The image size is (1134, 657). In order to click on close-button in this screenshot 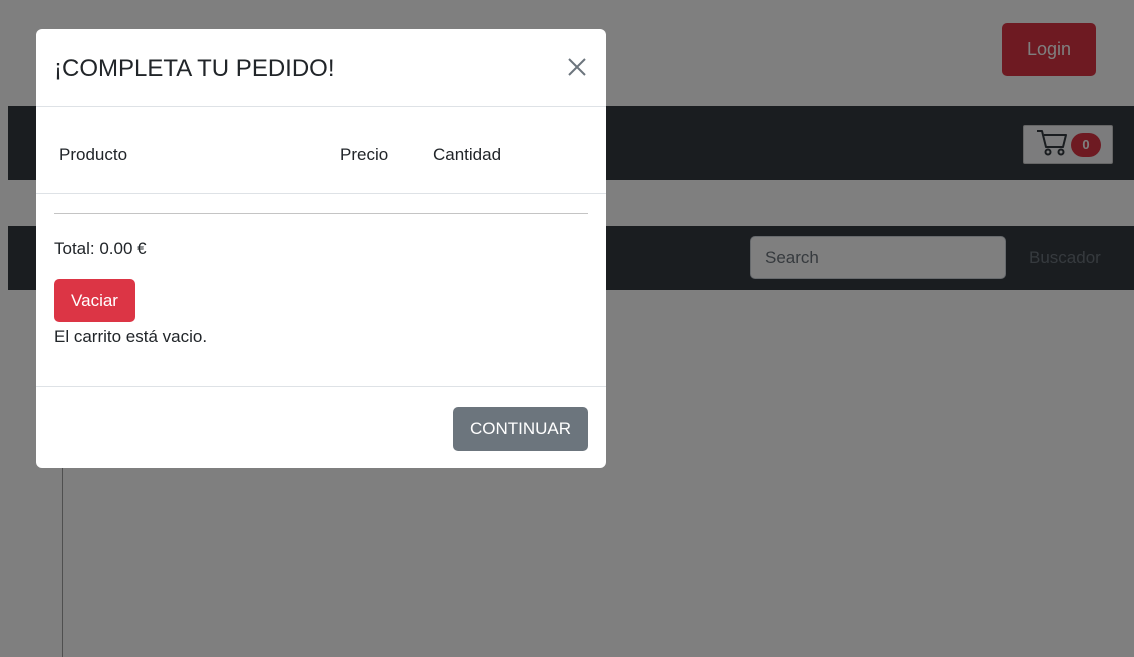, I will do `click(577, 67)`.